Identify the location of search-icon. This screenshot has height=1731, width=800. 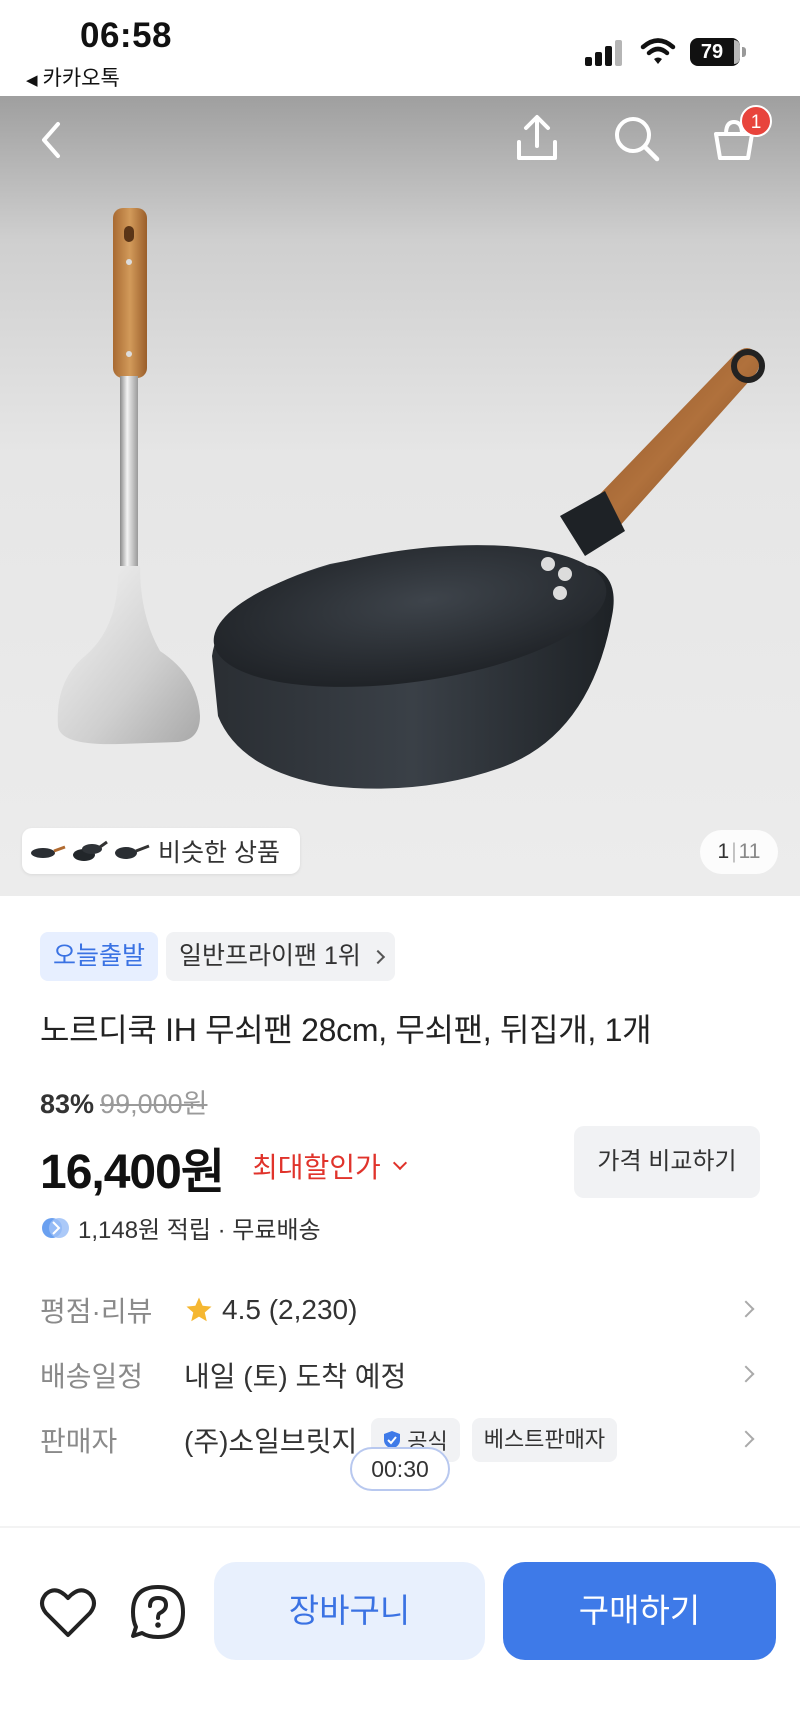
(637, 139).